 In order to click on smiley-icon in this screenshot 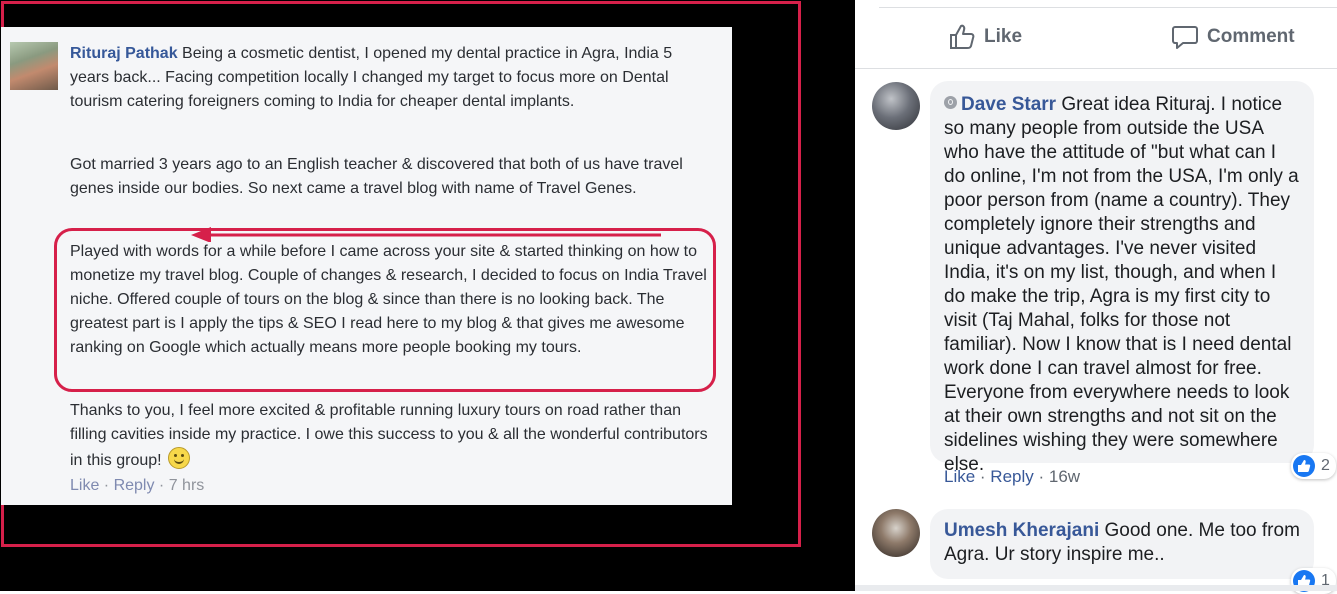, I will do `click(179, 458)`.